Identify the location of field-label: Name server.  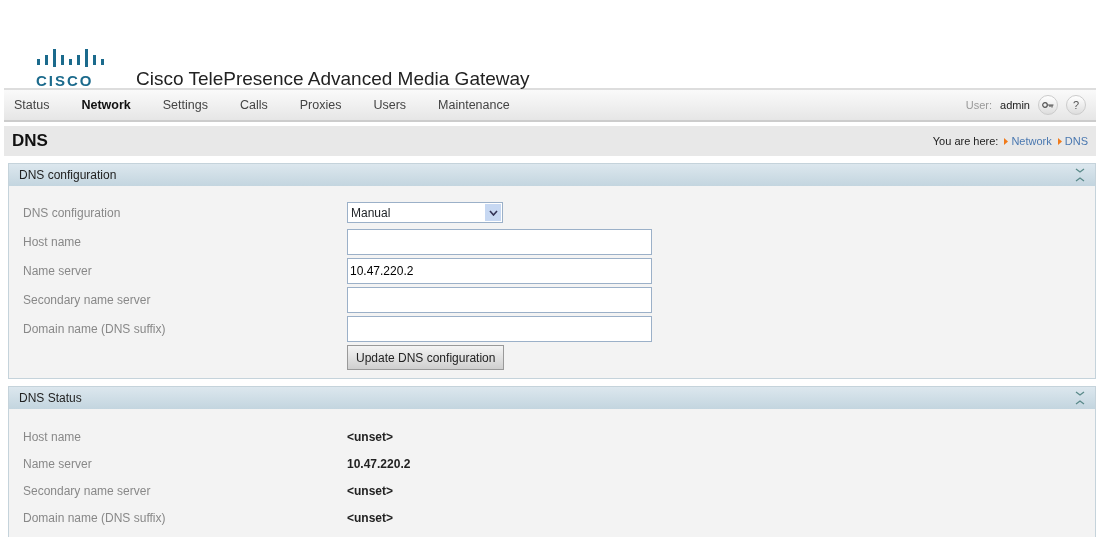
(58, 271).